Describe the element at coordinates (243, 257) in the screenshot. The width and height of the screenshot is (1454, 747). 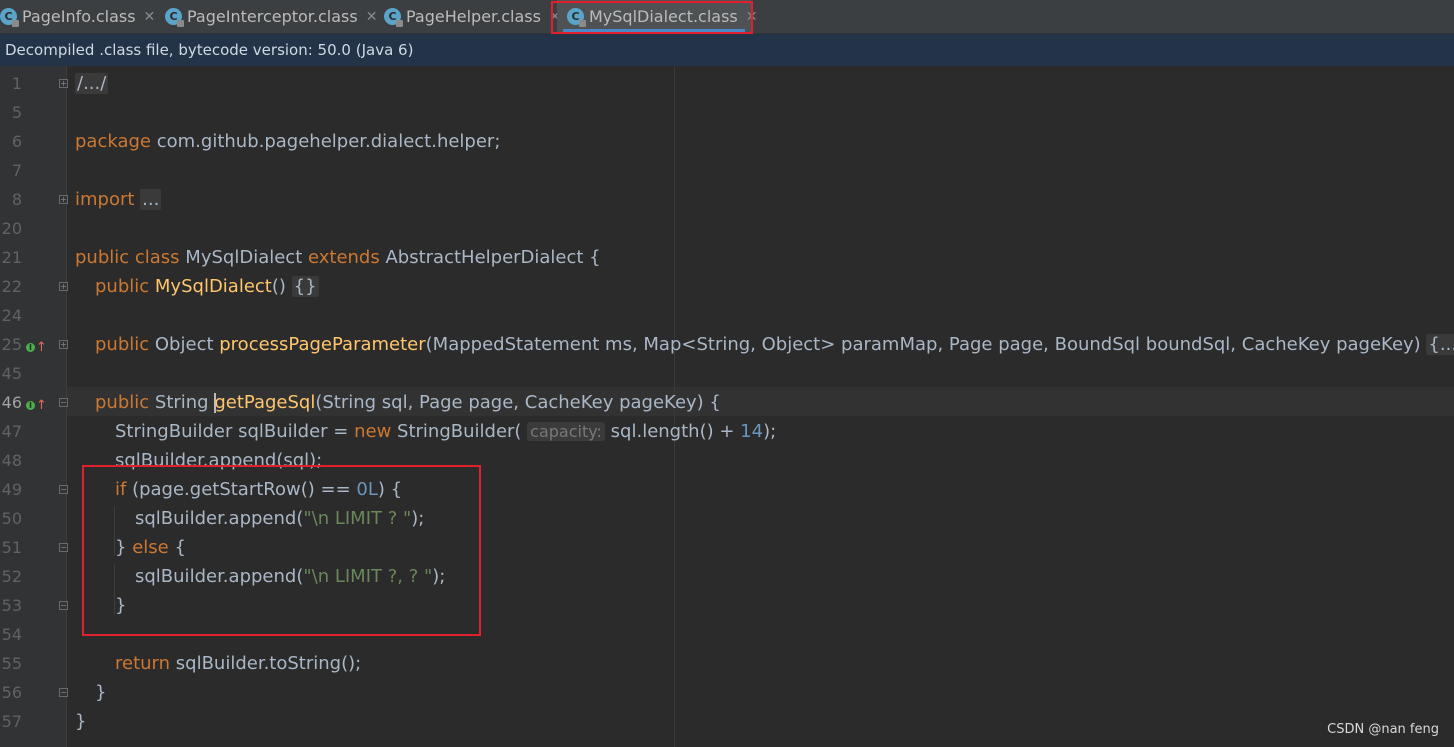
I see `class-name: MySqlDialect` at that location.